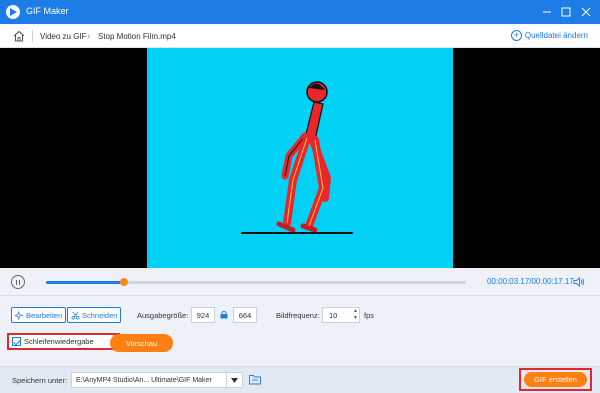 Image resolution: width=600 pixels, height=393 pixels. Describe the element at coordinates (44, 315) in the screenshot. I see `edit-label: Bearbeiten` at that location.